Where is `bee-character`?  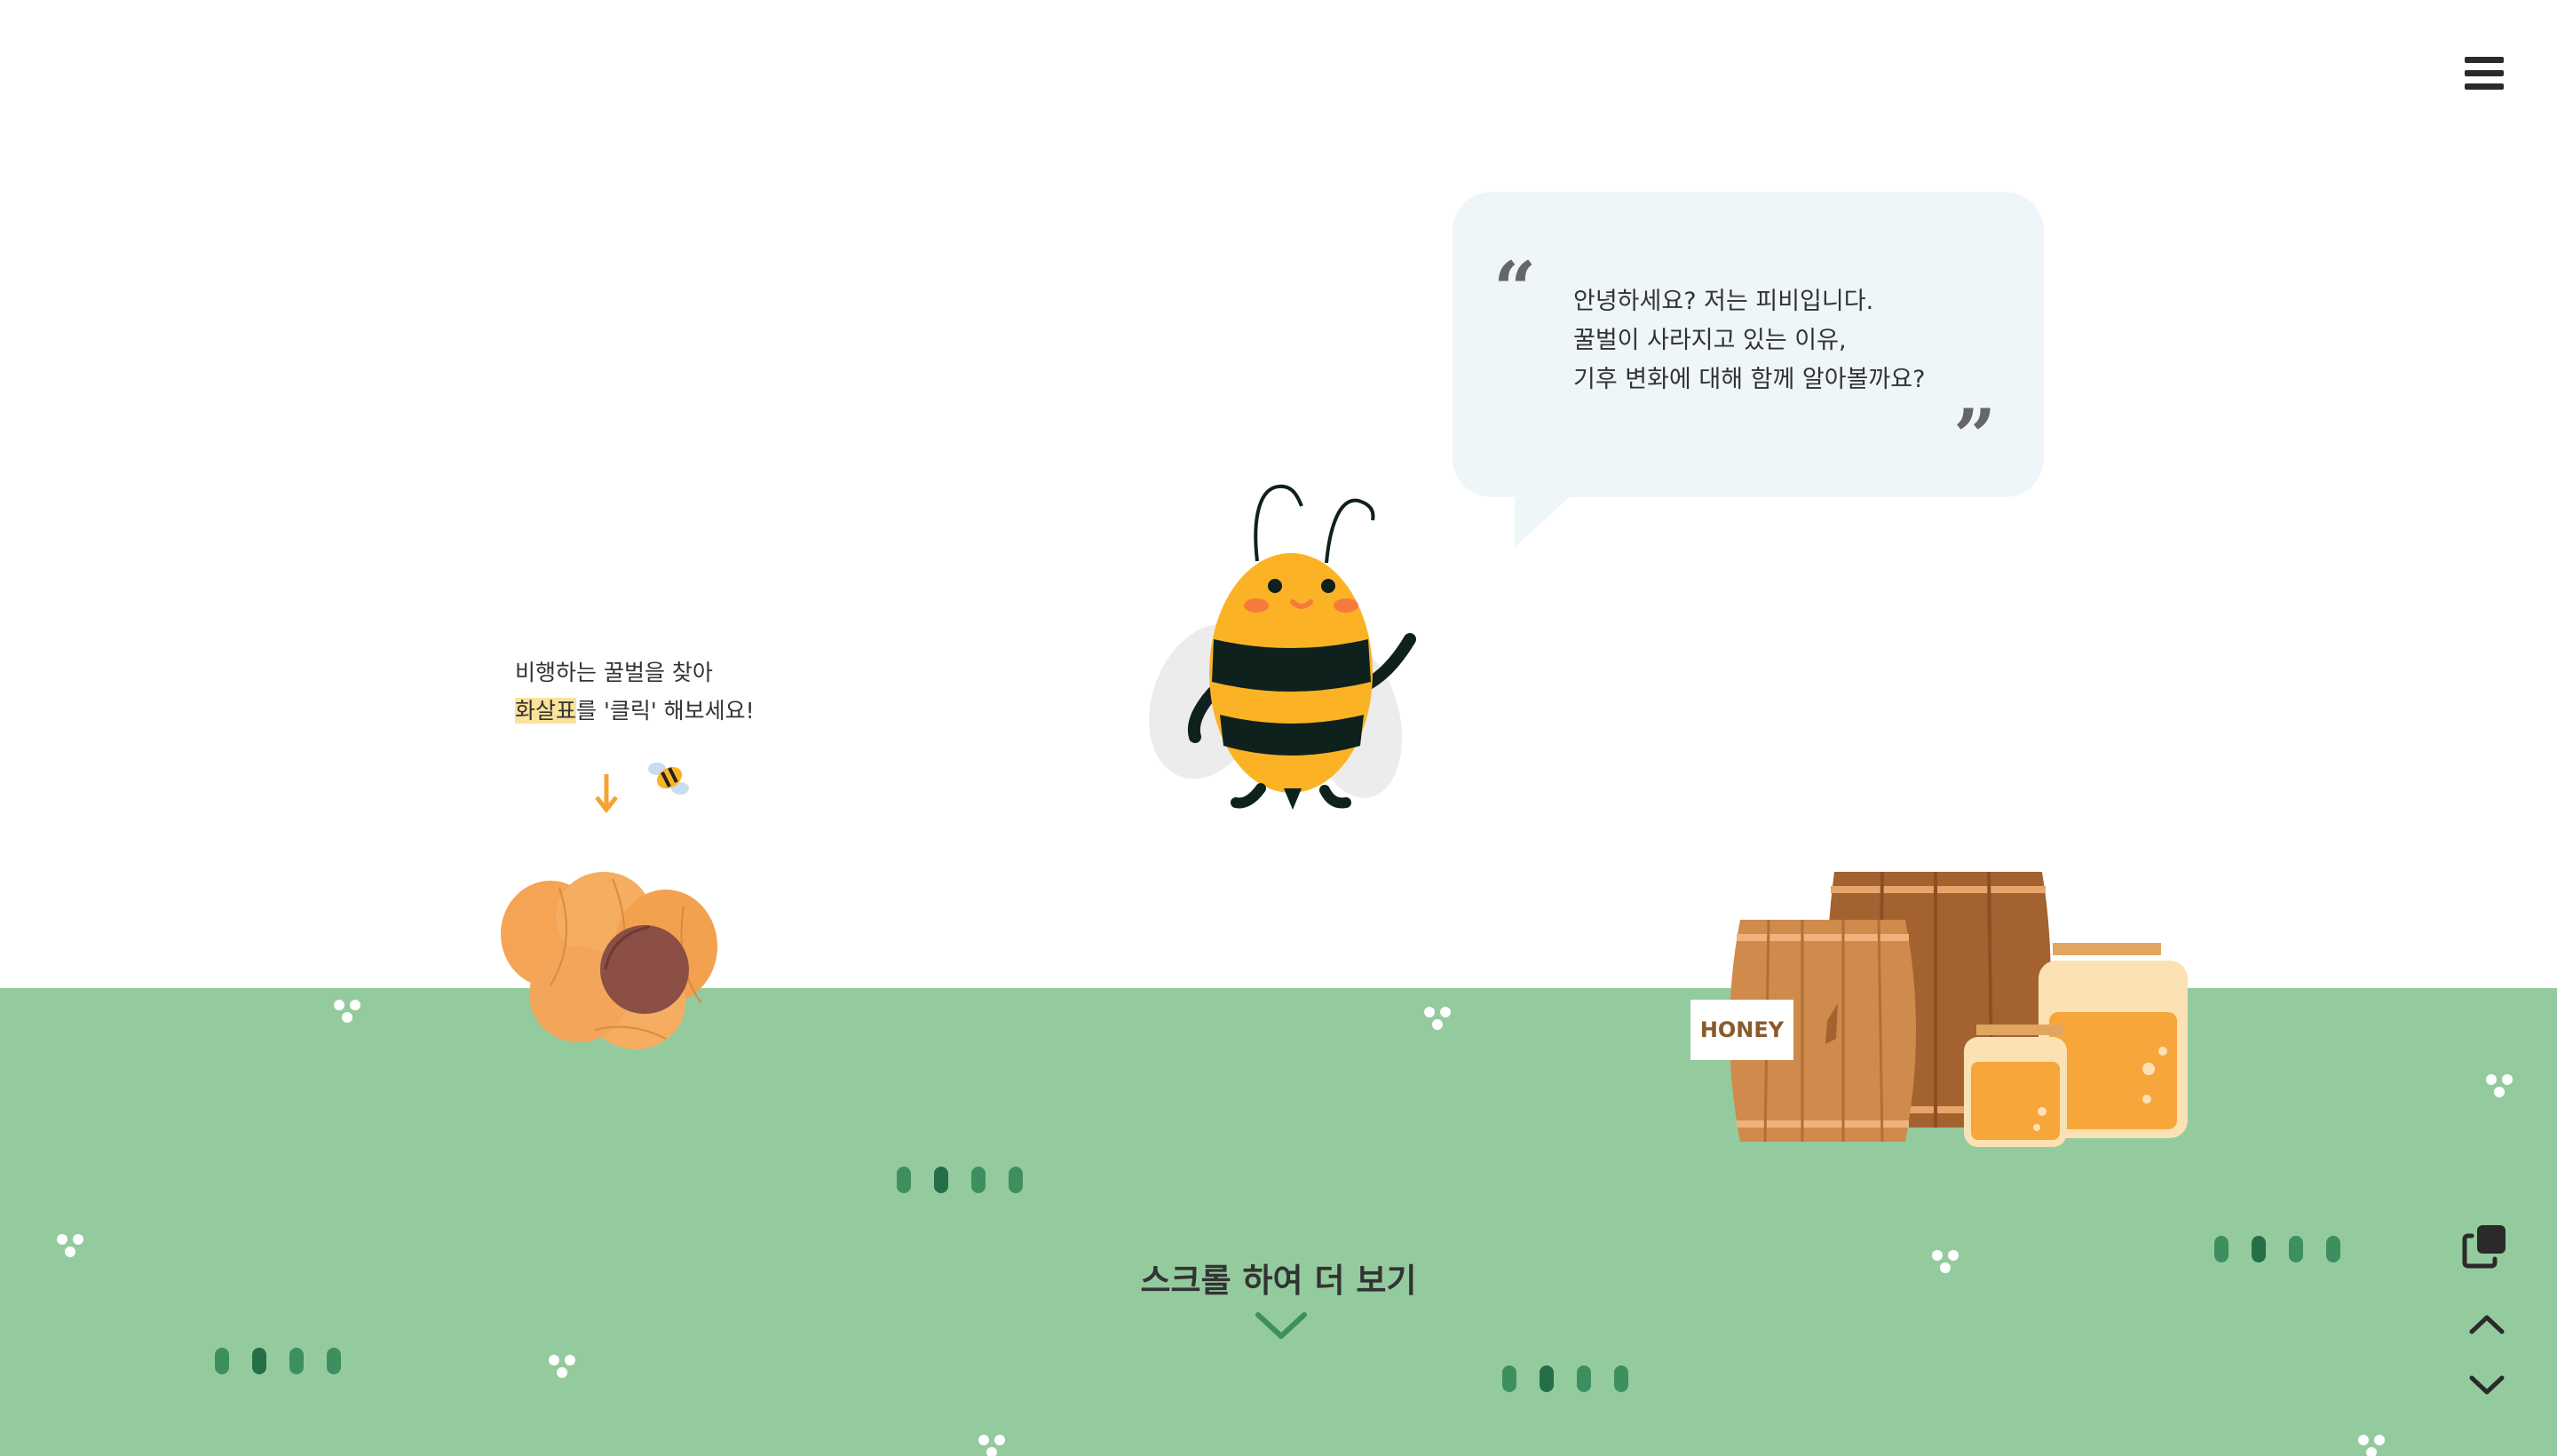
bee-character is located at coordinates (1282, 647).